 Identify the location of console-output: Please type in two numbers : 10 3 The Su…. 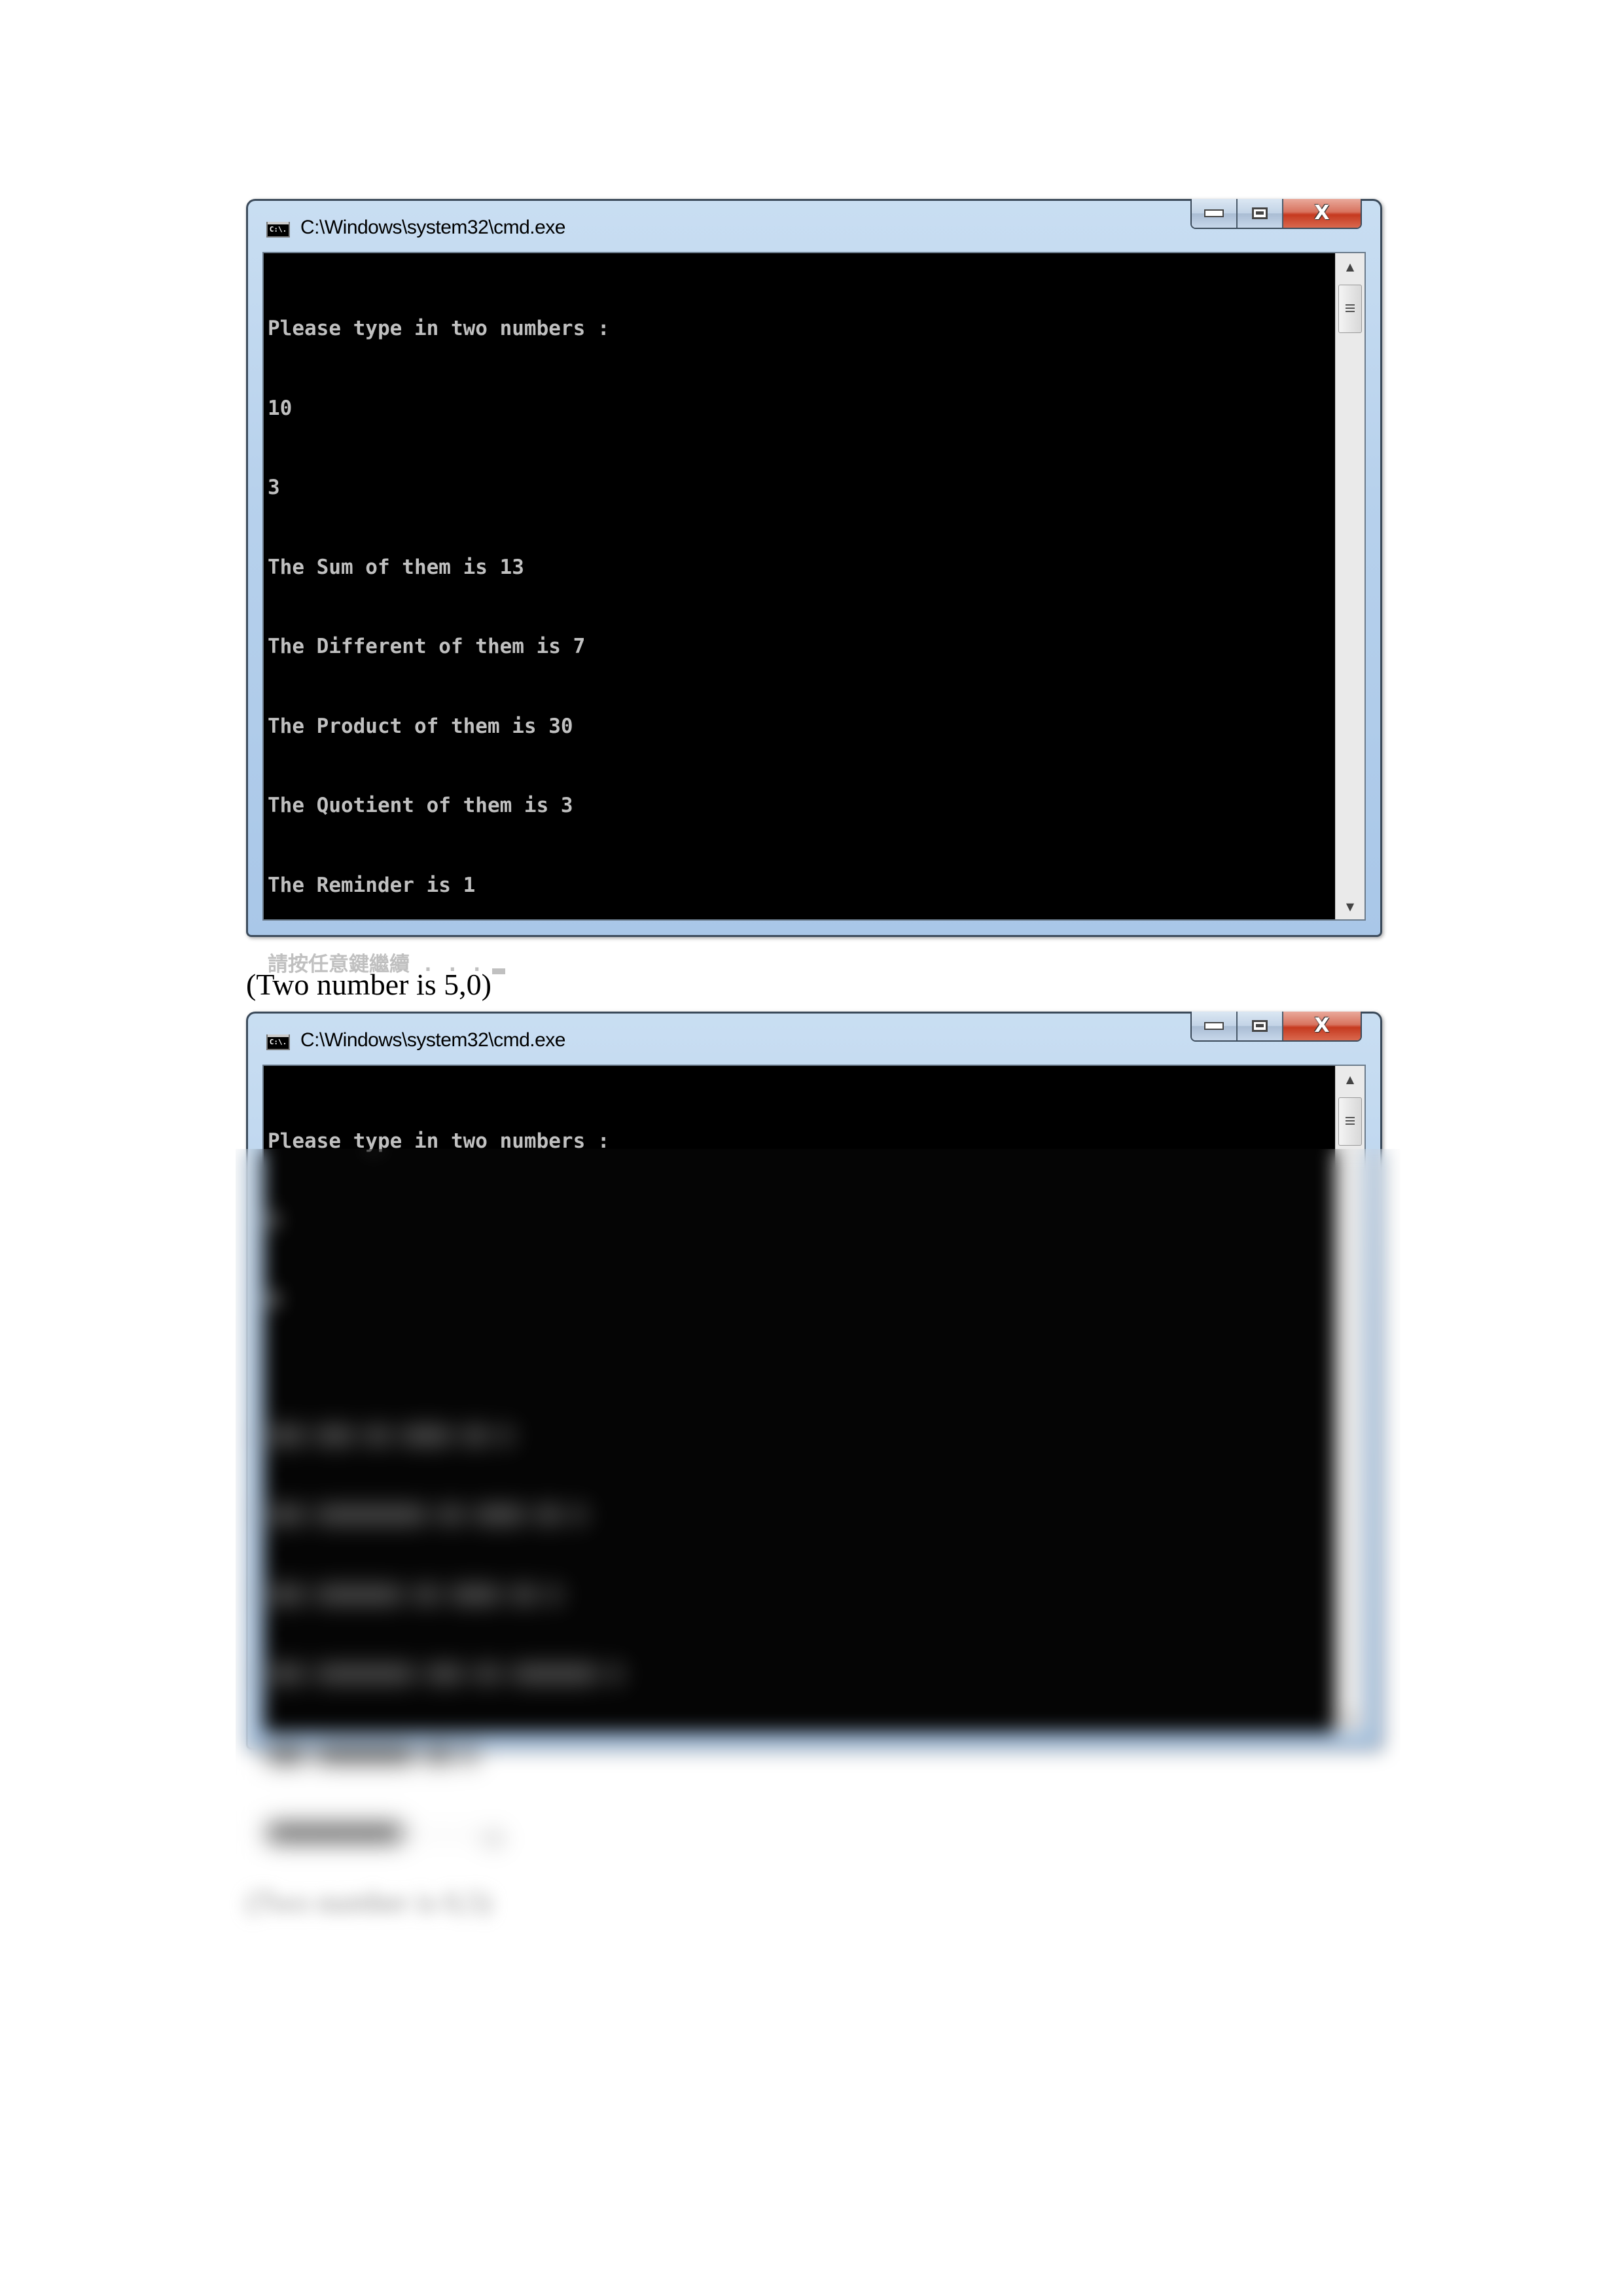
(439, 647).